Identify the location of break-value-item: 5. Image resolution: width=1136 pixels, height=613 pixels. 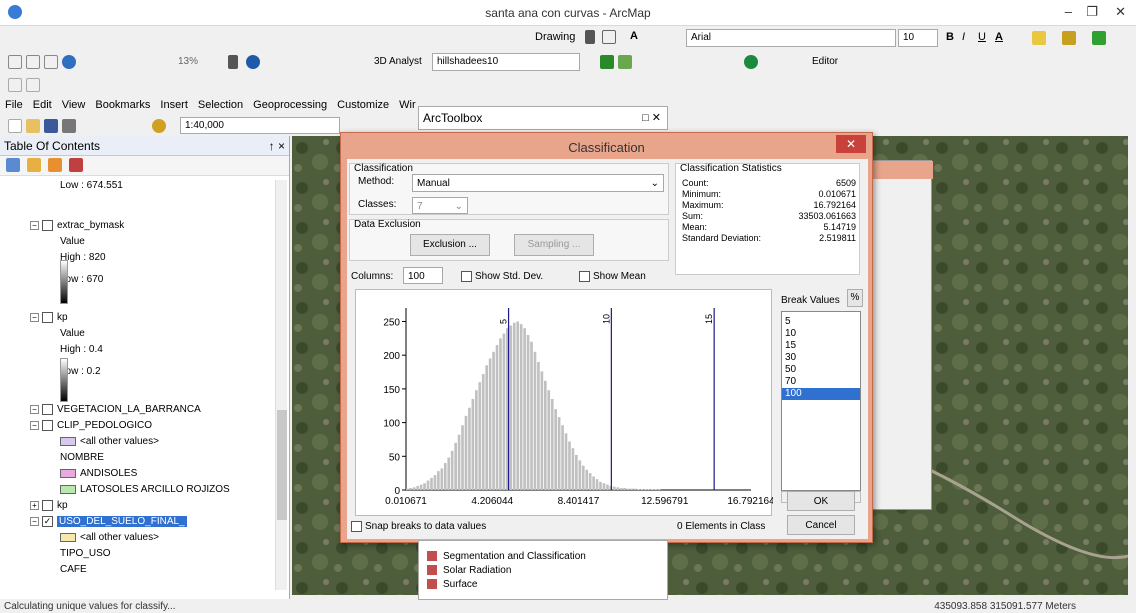
(821, 322).